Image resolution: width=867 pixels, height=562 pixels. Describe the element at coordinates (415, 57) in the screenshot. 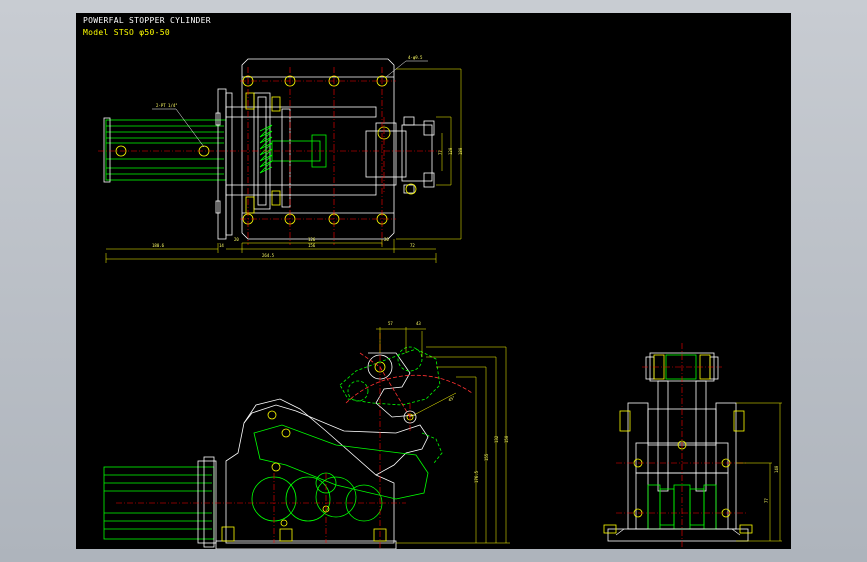

I see `dim-holes-callout: 4-φ9.5` at that location.